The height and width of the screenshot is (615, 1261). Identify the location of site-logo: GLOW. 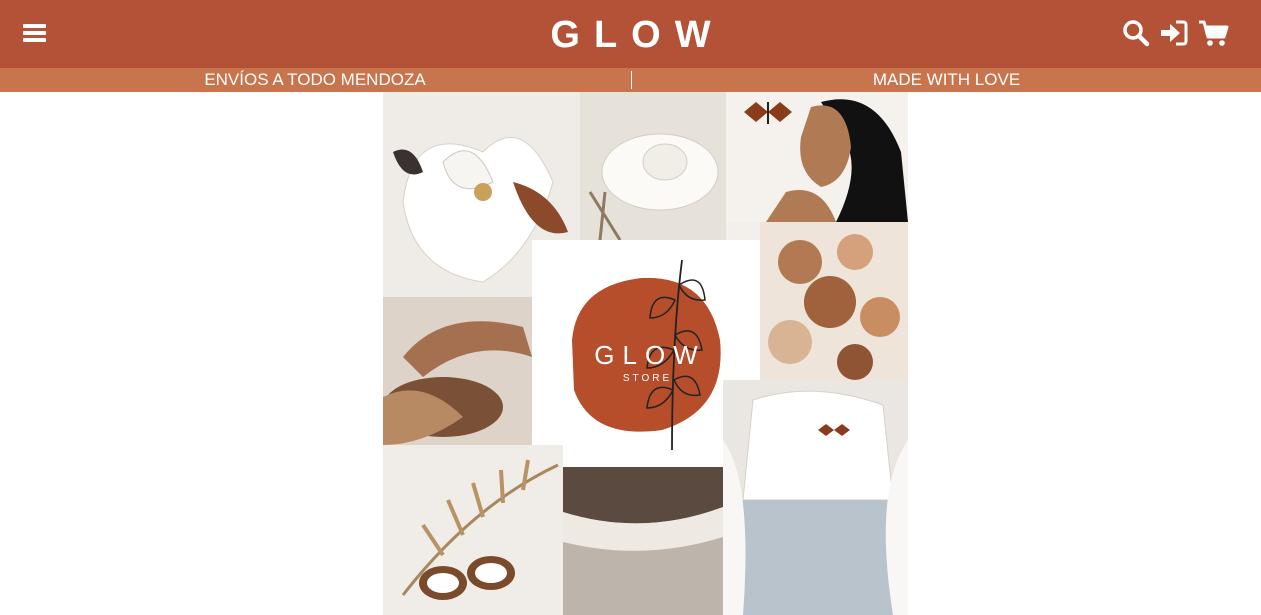
(630, 35).